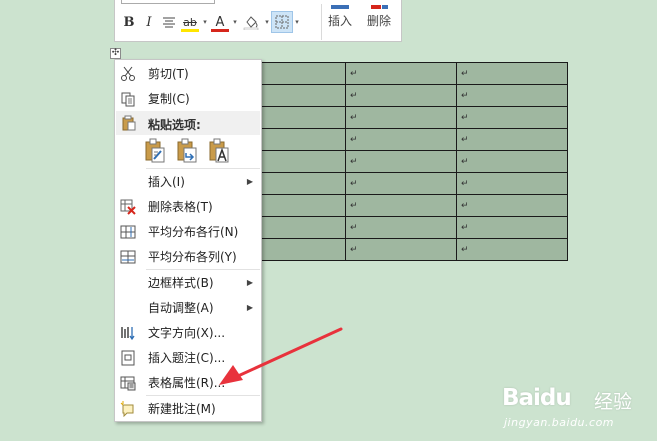  What do you see at coordinates (559, 422) in the screenshot?
I see `watermark-url: jingyan.baidu.com` at bounding box center [559, 422].